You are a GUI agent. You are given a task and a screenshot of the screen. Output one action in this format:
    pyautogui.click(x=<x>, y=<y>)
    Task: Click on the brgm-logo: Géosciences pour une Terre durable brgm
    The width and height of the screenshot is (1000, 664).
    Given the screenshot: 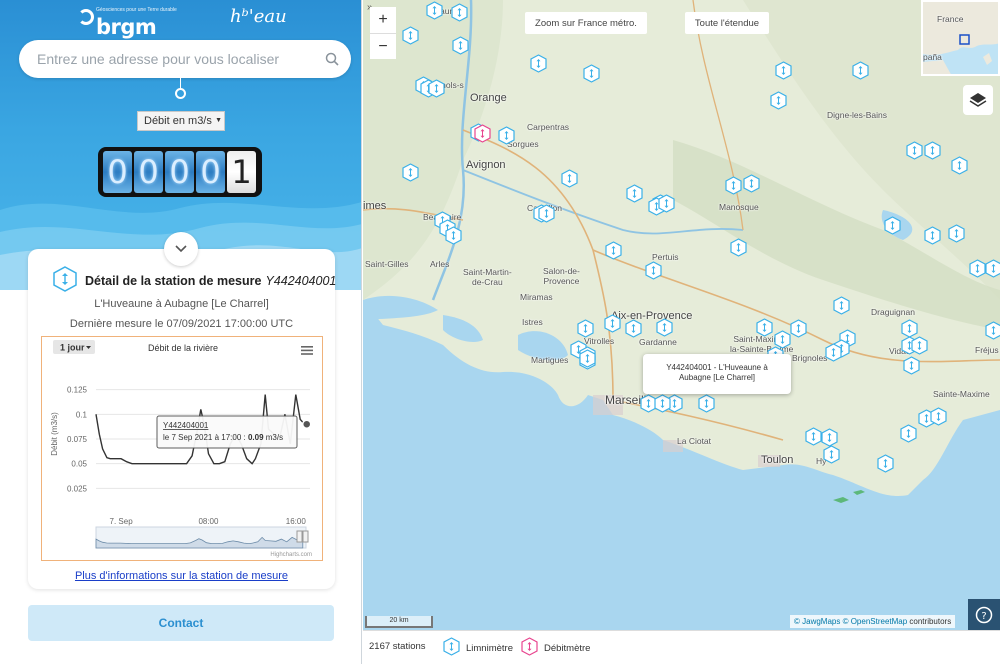 What is the action you would take?
    pyautogui.click(x=127, y=21)
    